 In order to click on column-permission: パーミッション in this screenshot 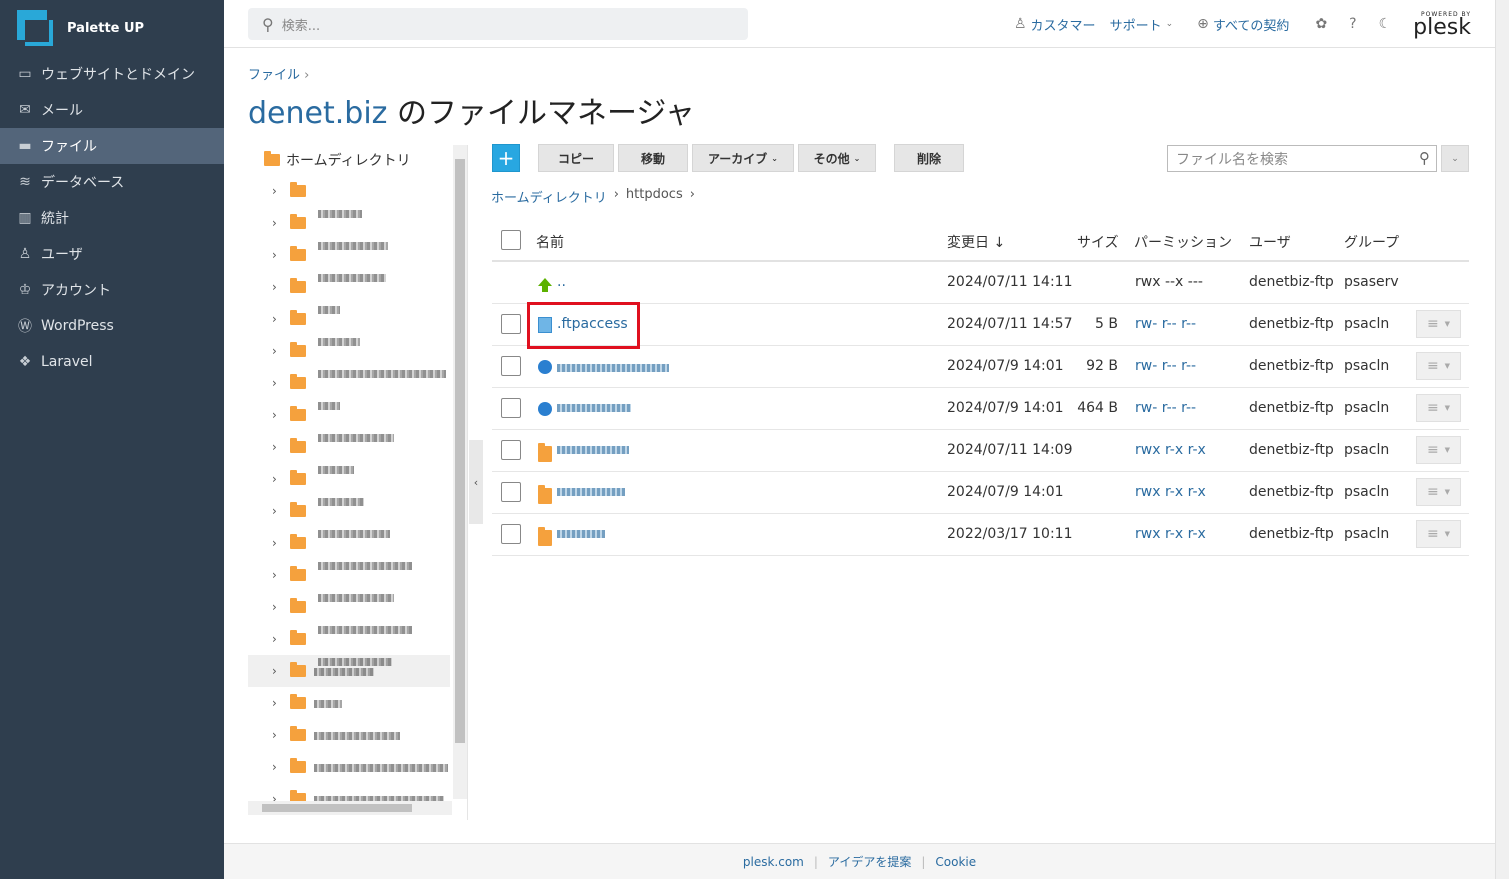, I will do `click(1183, 242)`.